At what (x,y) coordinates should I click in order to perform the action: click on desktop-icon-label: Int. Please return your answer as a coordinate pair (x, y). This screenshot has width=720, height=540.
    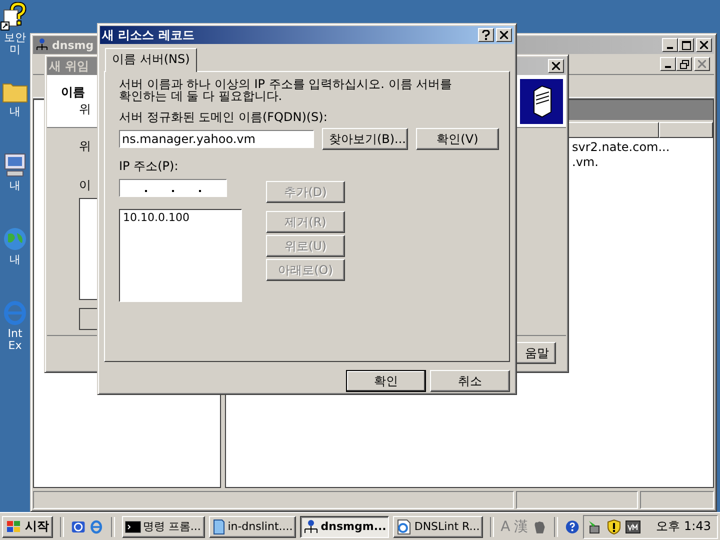
    Looking at the image, I should click on (15, 334).